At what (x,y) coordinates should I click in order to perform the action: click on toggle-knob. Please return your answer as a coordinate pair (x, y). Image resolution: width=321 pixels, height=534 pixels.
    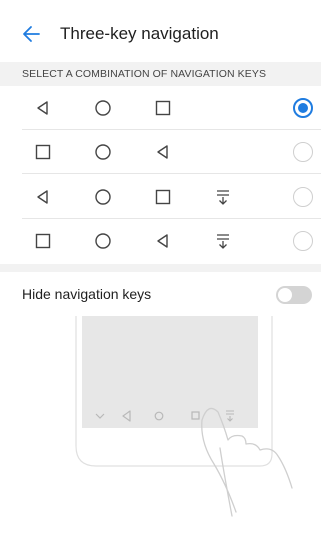
    Looking at the image, I should click on (285, 295).